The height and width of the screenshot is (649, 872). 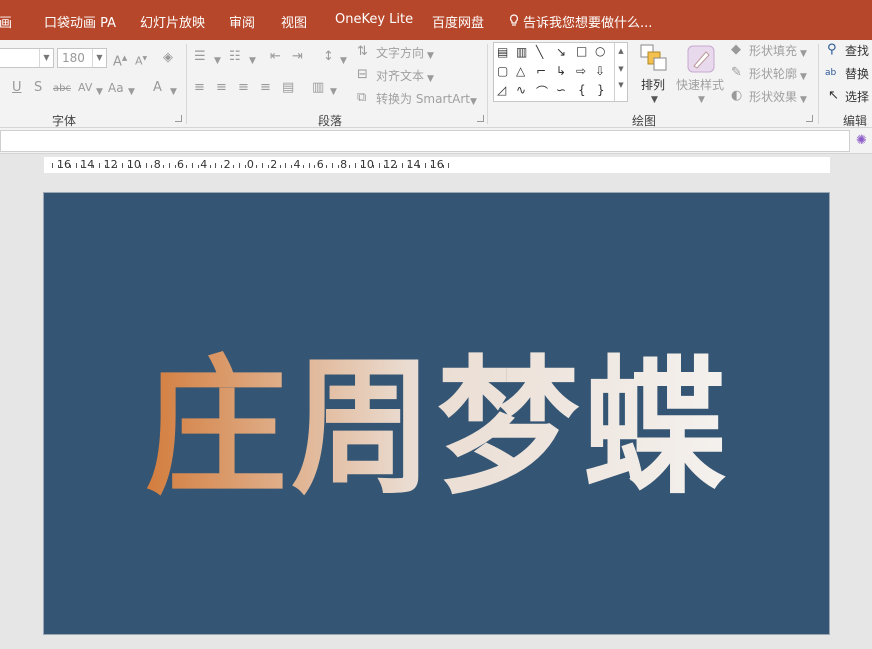 I want to click on shadow-icon: S, so click(x=38, y=88).